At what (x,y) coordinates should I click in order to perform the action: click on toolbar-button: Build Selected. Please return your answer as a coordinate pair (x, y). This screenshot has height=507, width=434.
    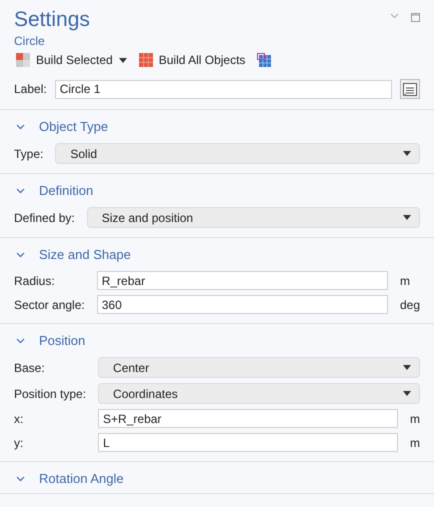
    Looking at the image, I should click on (71, 60).